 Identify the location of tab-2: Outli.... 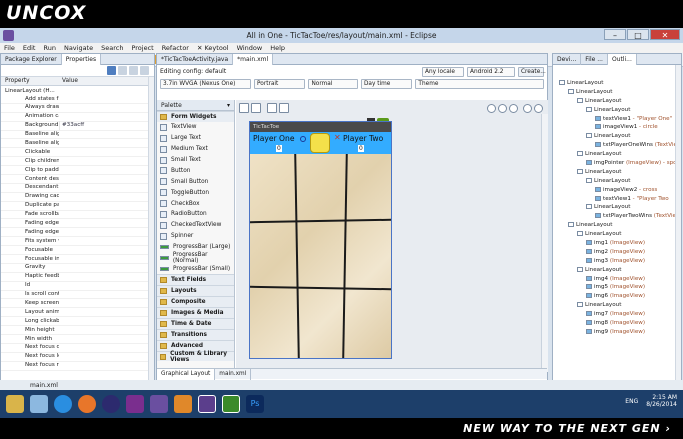
(622, 59).